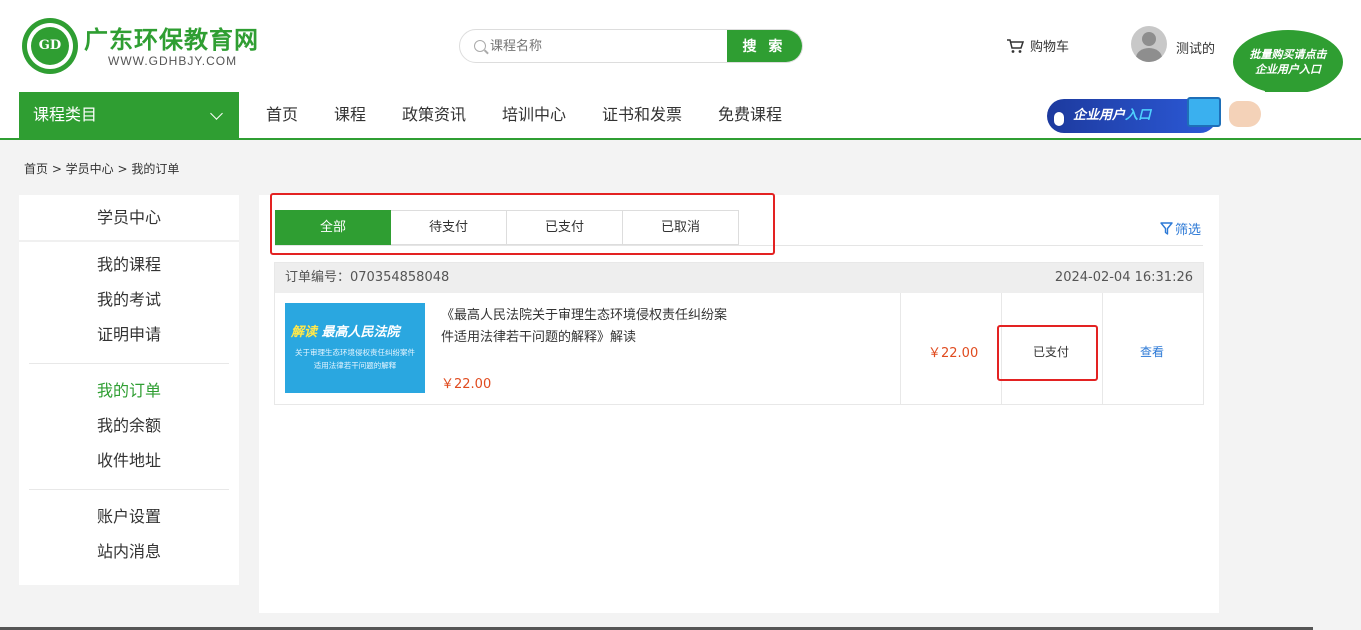 The image size is (1361, 630). I want to click on filter-button: 筛选, so click(1180, 228).